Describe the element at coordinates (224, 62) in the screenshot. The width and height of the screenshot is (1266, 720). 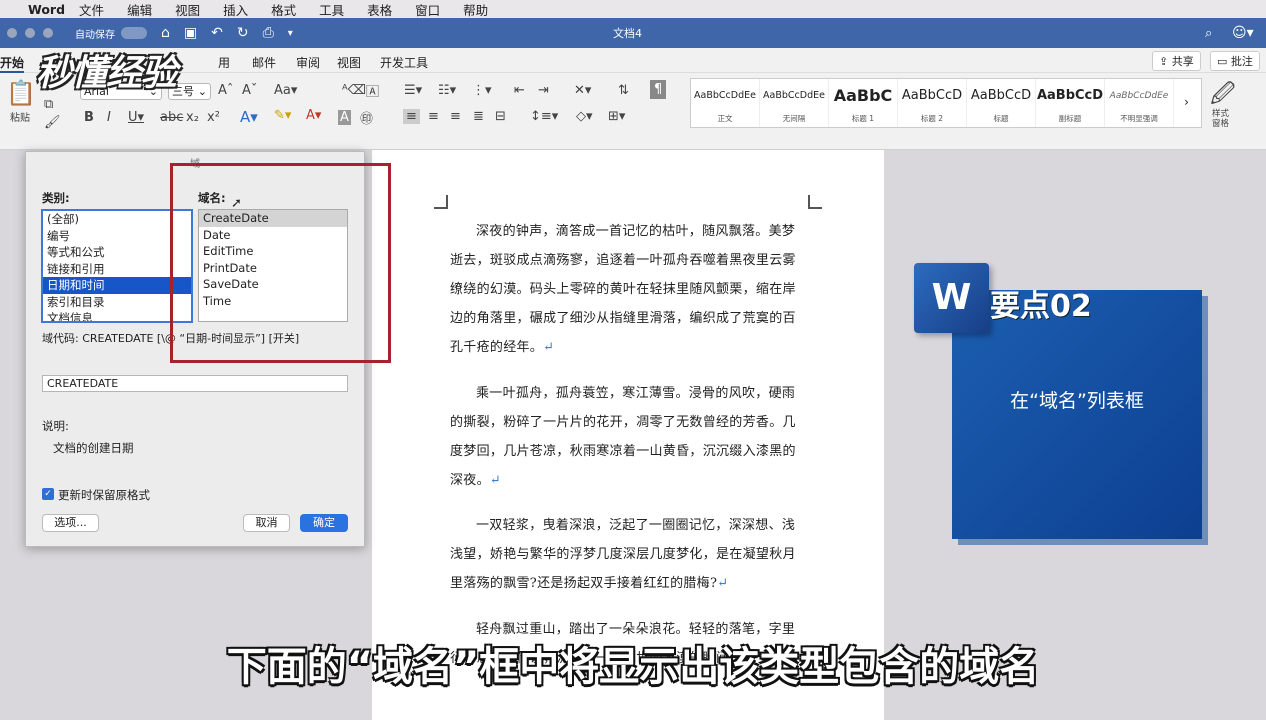
I see `tab-references: 用` at that location.